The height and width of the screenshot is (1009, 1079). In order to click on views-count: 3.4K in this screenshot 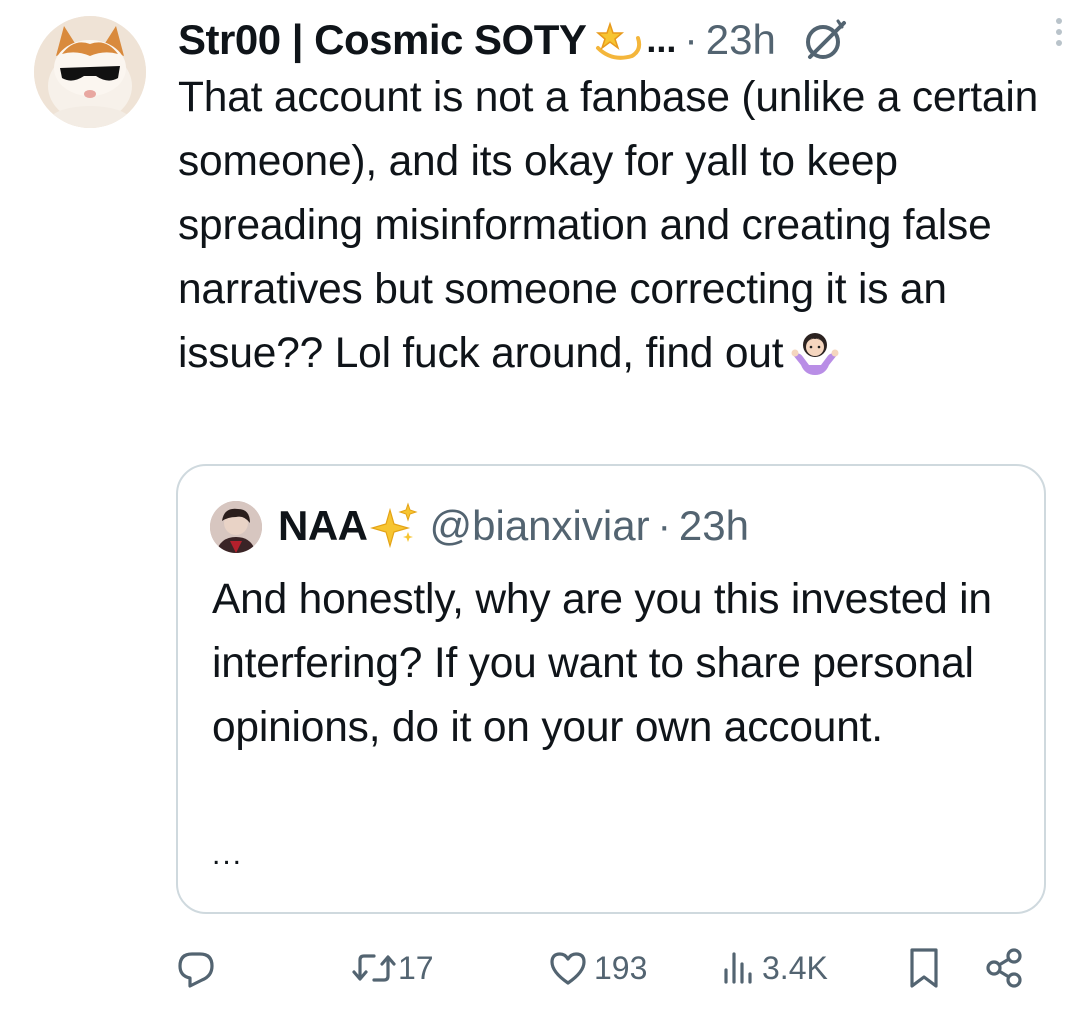, I will do `click(795, 967)`.